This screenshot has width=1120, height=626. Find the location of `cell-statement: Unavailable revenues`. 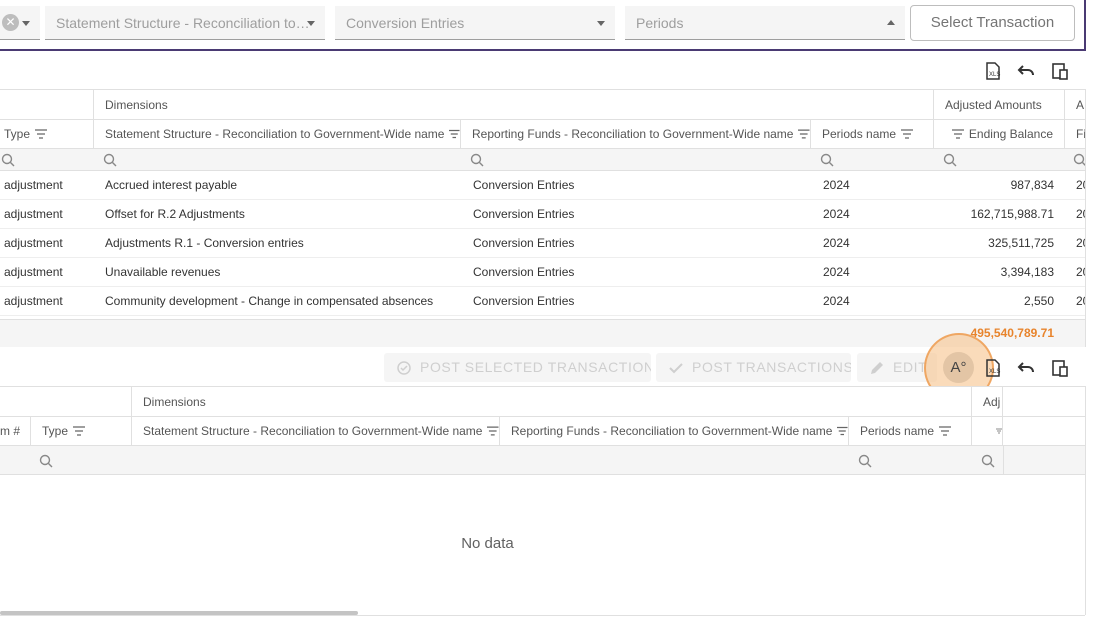

cell-statement: Unavailable revenues is located at coordinates (163, 272).